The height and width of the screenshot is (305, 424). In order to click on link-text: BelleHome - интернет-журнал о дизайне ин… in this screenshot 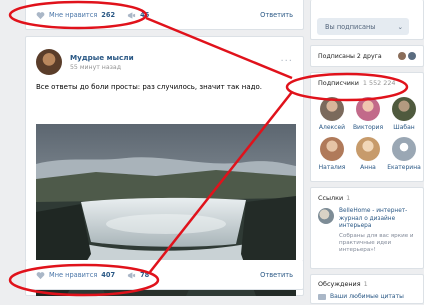, I will do `click(377, 231)`.